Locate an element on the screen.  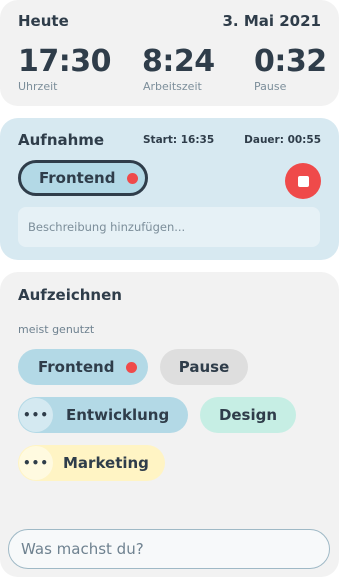
tag-entwicklung: ••• Entwicklung is located at coordinates (103, 415).